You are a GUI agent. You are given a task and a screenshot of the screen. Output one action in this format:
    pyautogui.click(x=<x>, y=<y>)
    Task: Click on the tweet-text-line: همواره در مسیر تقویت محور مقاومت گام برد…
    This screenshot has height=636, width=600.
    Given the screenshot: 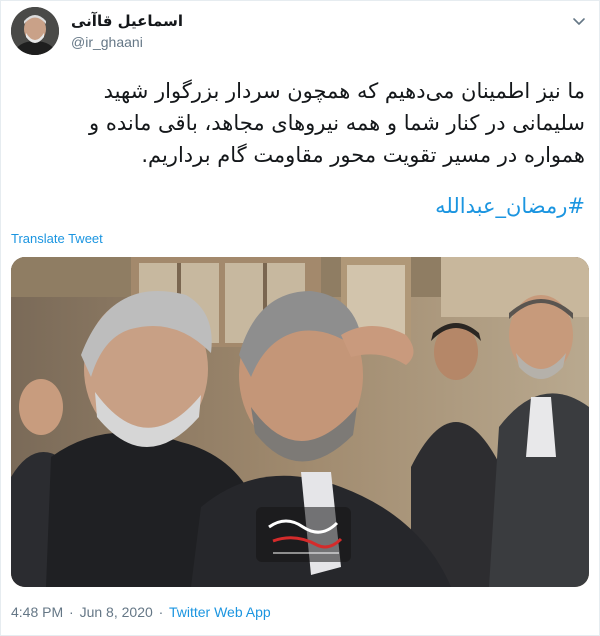 What is the action you would take?
    pyautogui.click(x=363, y=155)
    